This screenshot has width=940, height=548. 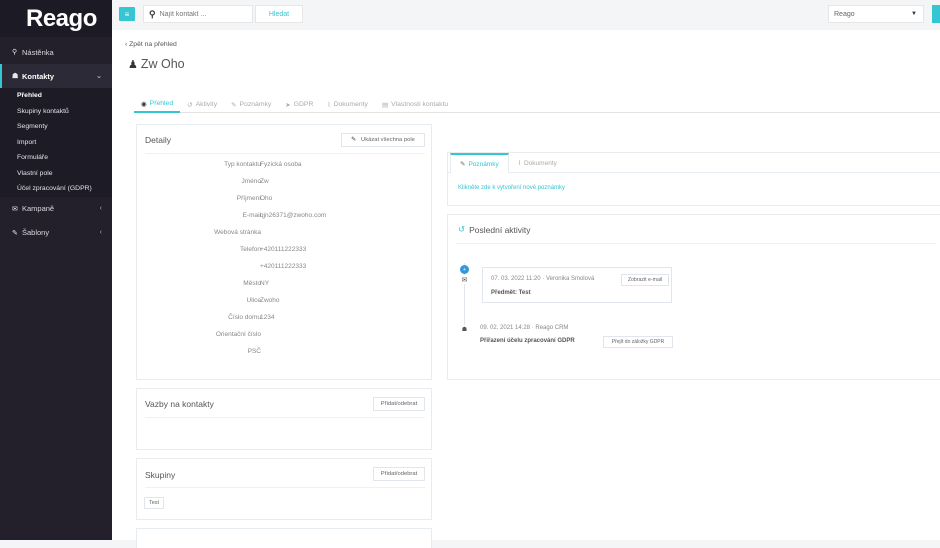 I want to click on plus-icon: +, so click(x=464, y=269).